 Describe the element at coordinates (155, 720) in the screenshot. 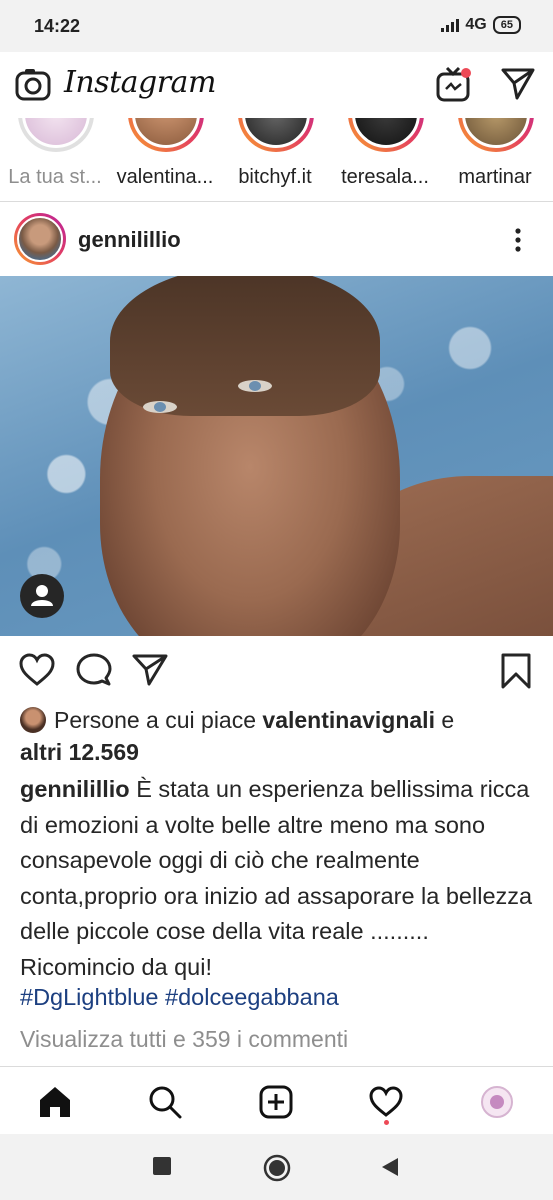

I see `likes-prefix: Persone a cui piace` at that location.